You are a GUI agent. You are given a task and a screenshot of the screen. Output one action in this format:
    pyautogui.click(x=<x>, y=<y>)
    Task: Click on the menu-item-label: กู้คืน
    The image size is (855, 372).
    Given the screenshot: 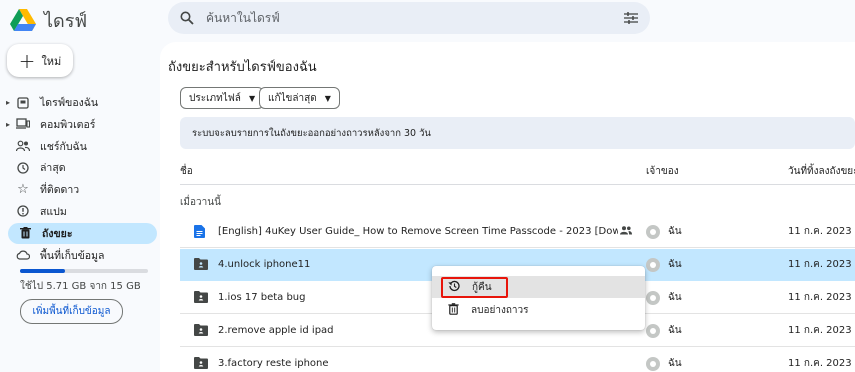 What is the action you would take?
    pyautogui.click(x=482, y=287)
    